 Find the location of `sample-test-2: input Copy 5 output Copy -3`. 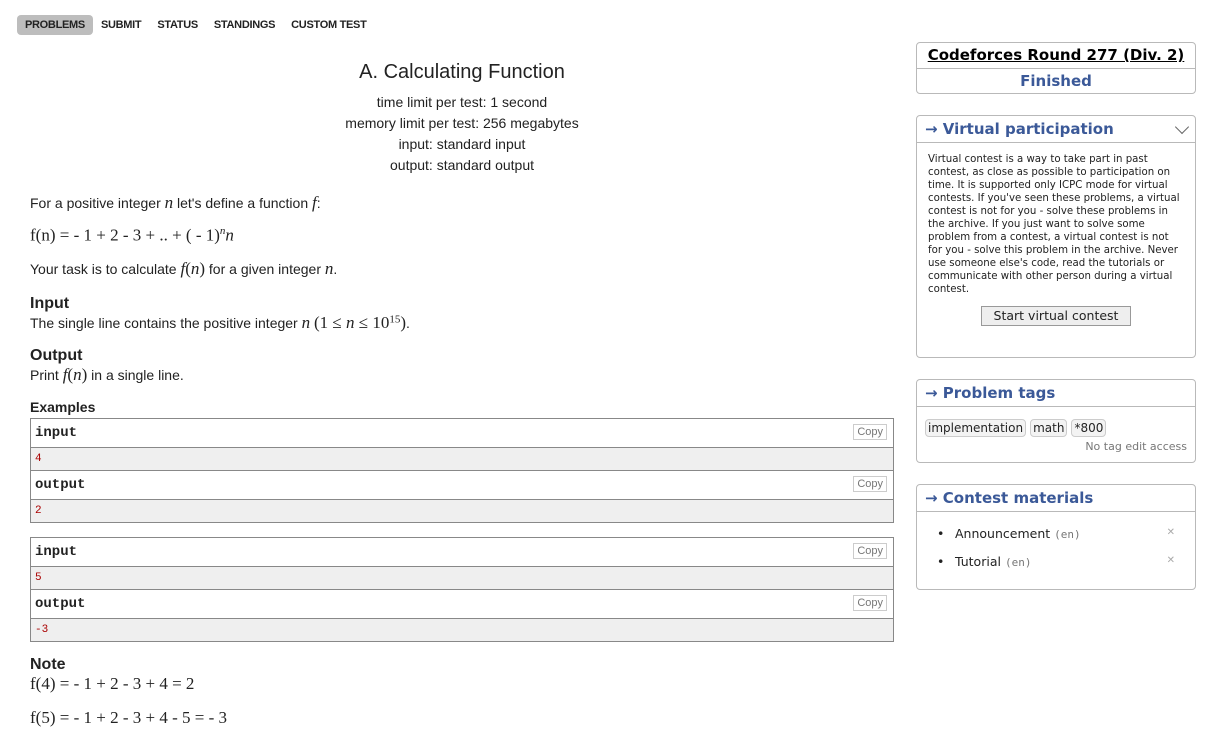

sample-test-2: input Copy 5 output Copy -3 is located at coordinates (462, 590).